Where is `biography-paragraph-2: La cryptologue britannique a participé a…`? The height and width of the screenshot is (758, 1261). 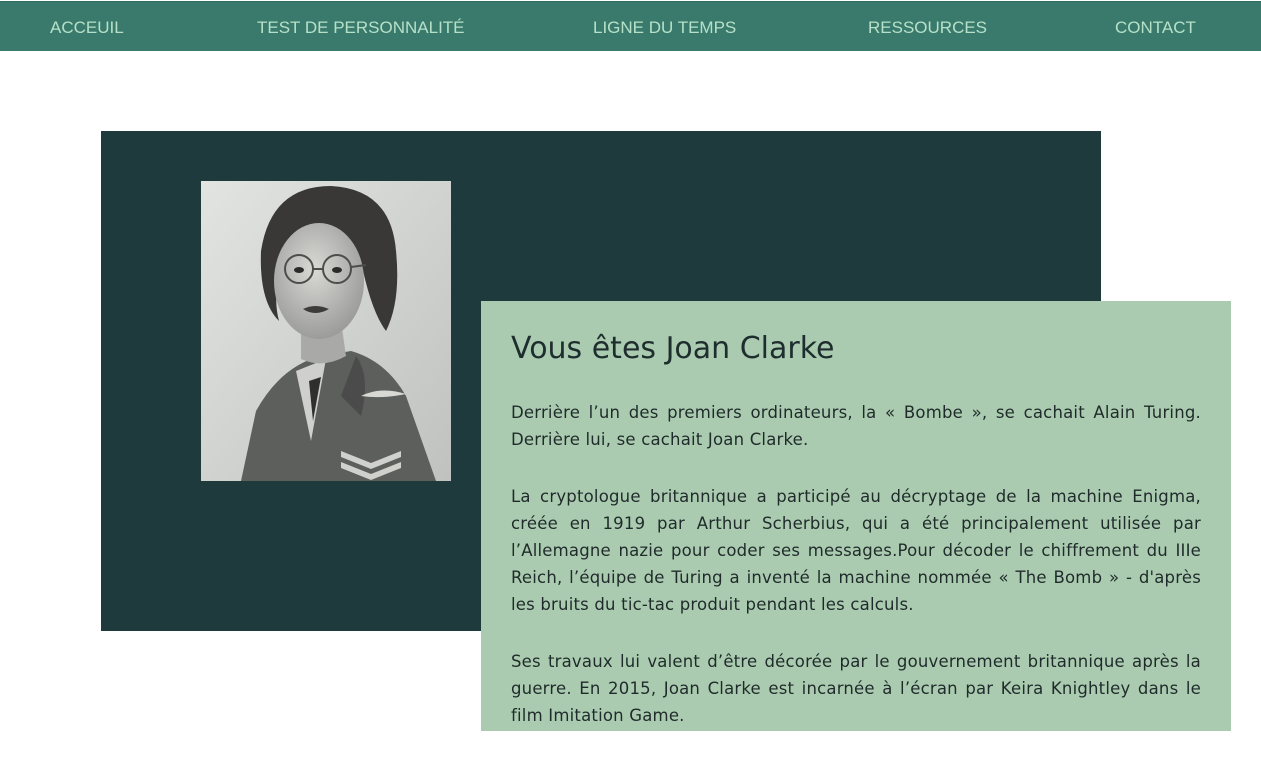
biography-paragraph-2: La cryptologue britannique a participé a… is located at coordinates (856, 550).